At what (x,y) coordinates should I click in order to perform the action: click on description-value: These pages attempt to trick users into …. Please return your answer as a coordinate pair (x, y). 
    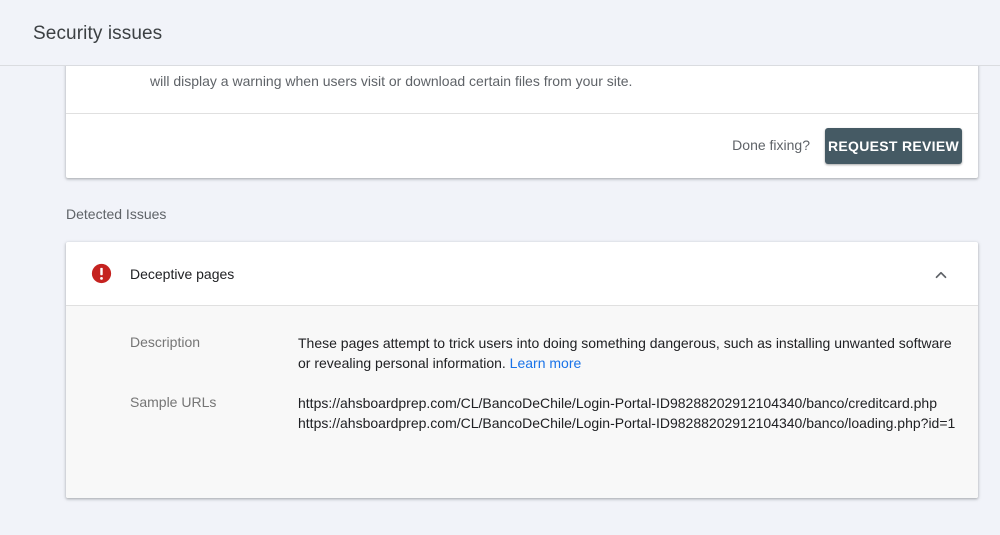
    Looking at the image, I should click on (628, 353).